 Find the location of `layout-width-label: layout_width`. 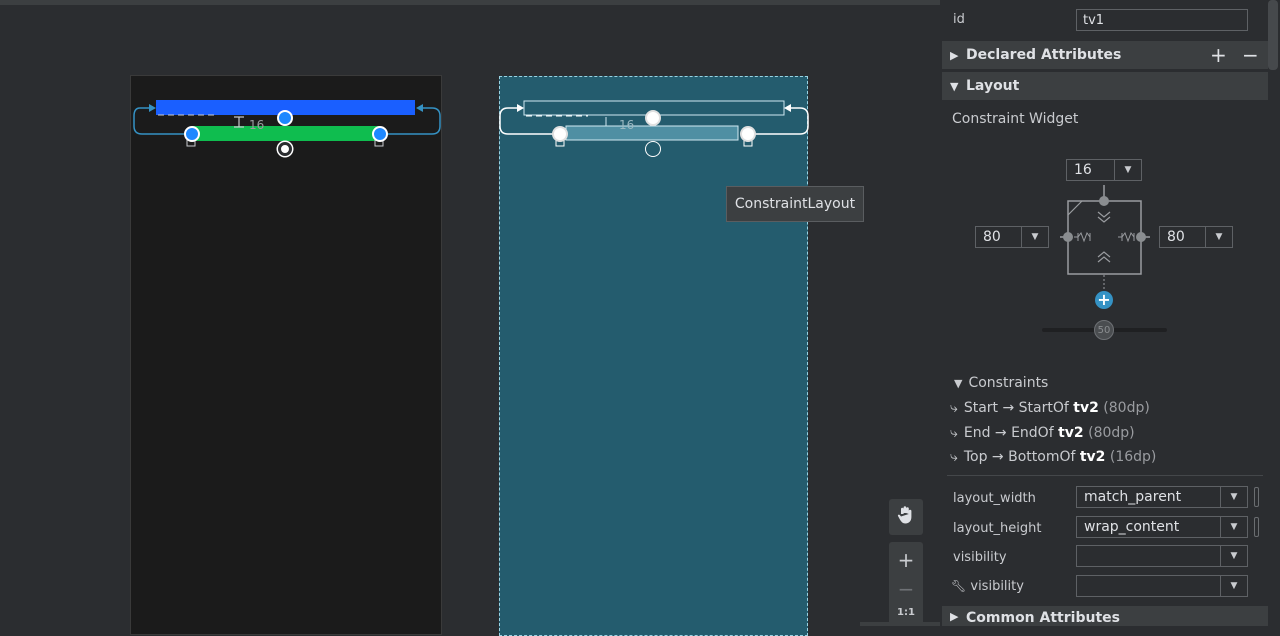

layout-width-label: layout_width is located at coordinates (994, 498).